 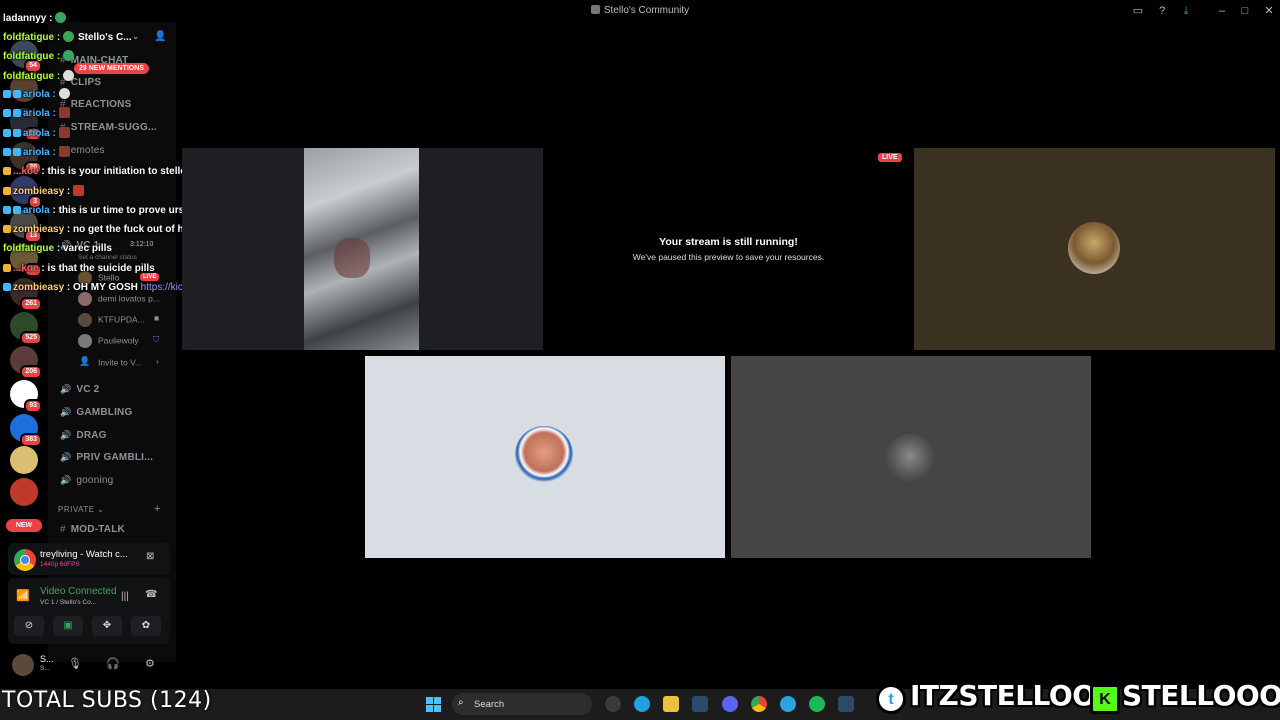 What do you see at coordinates (671, 704) in the screenshot?
I see `file-explorer-icon` at bounding box center [671, 704].